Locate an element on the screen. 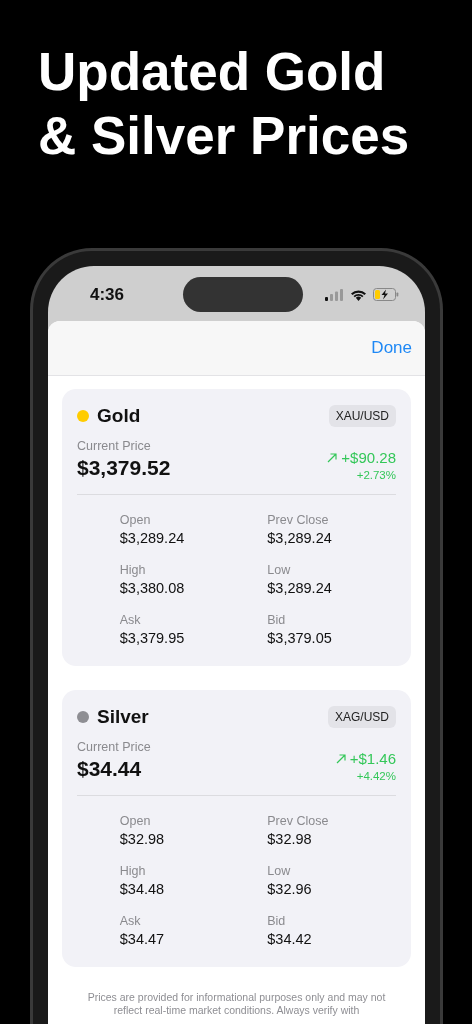 This screenshot has height=1024, width=472. stat-value: $34.47 is located at coordinates (142, 939).